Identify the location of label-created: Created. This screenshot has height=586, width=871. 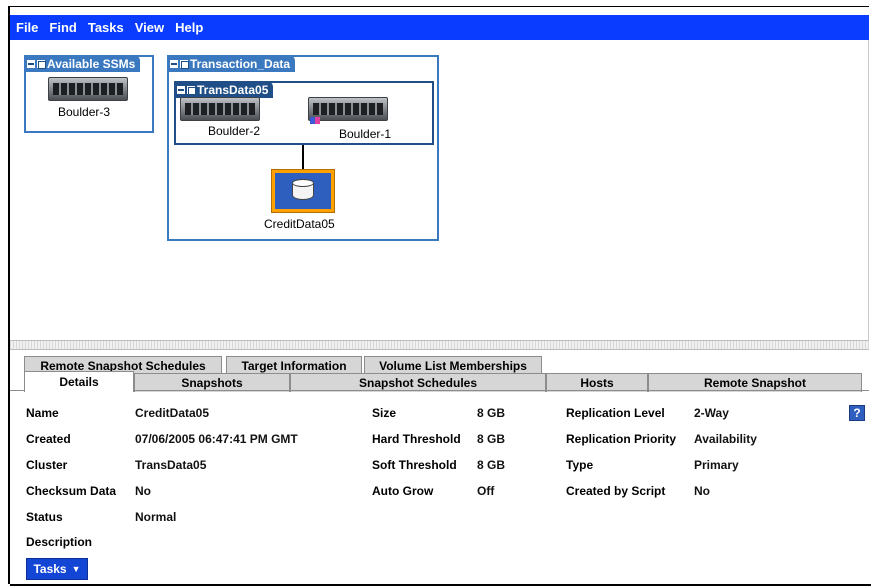
(48, 439).